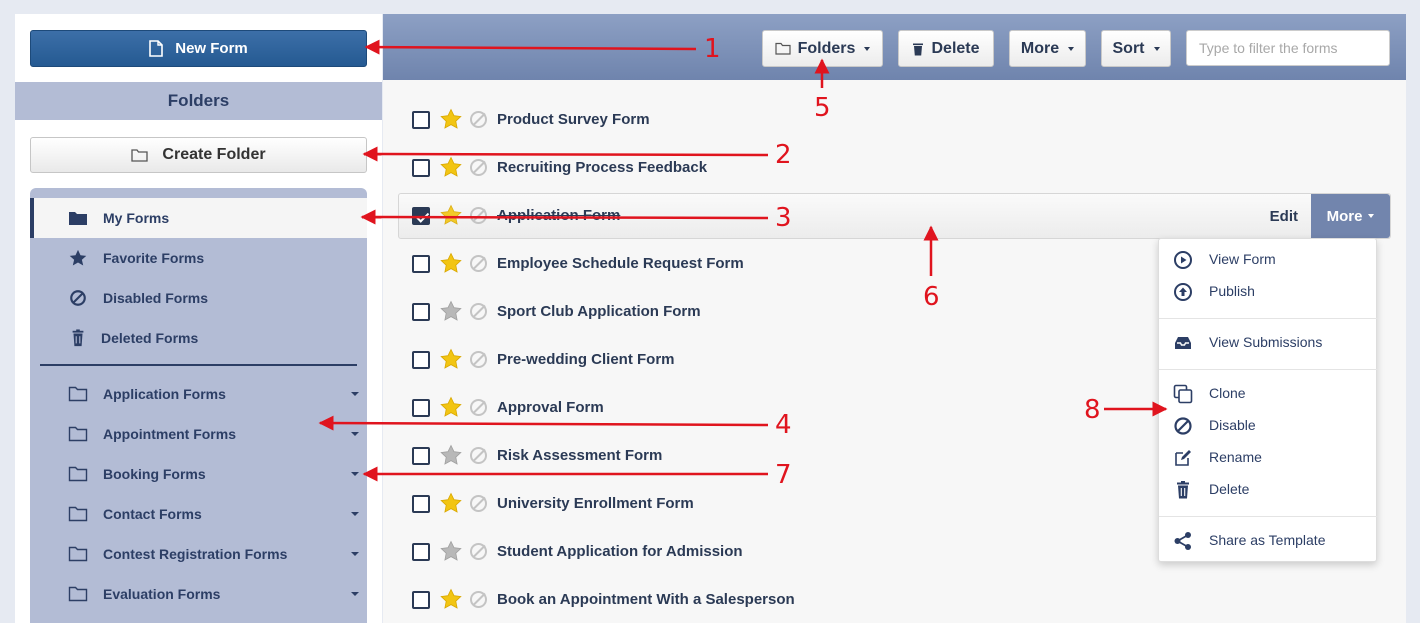 The height and width of the screenshot is (623, 1420). I want to click on folders-label: Folders, so click(826, 48).